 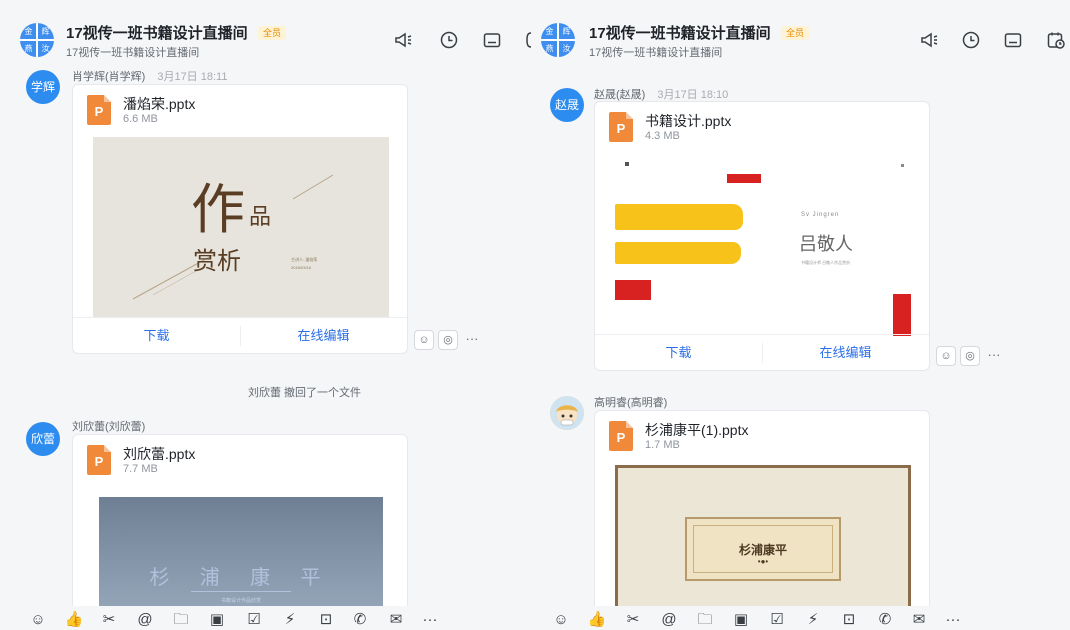 I want to click on file-name: 书籍设计.pptx, so click(x=688, y=121).